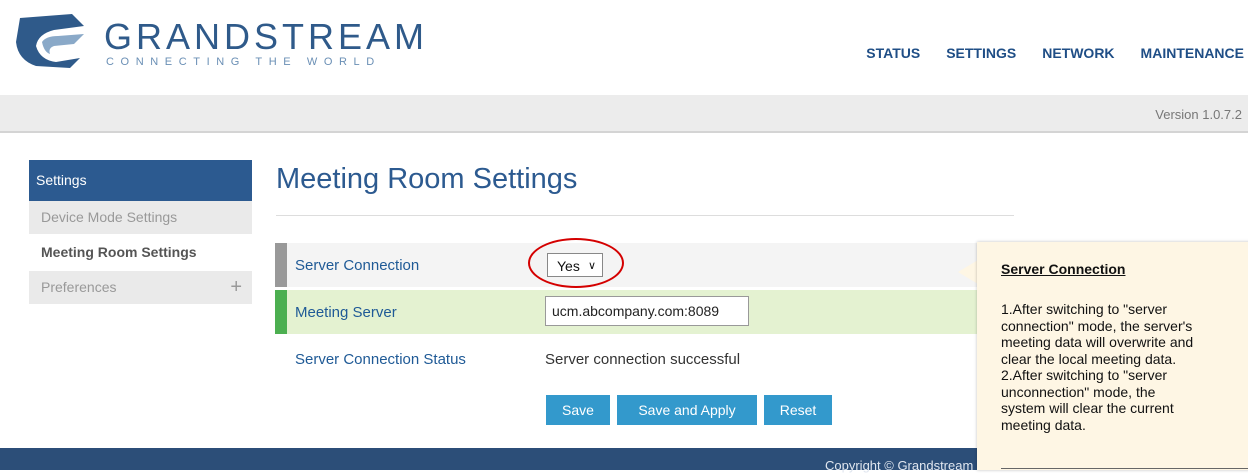 This screenshot has width=1248, height=473. What do you see at coordinates (576, 263) in the screenshot?
I see `annotation-circle` at bounding box center [576, 263].